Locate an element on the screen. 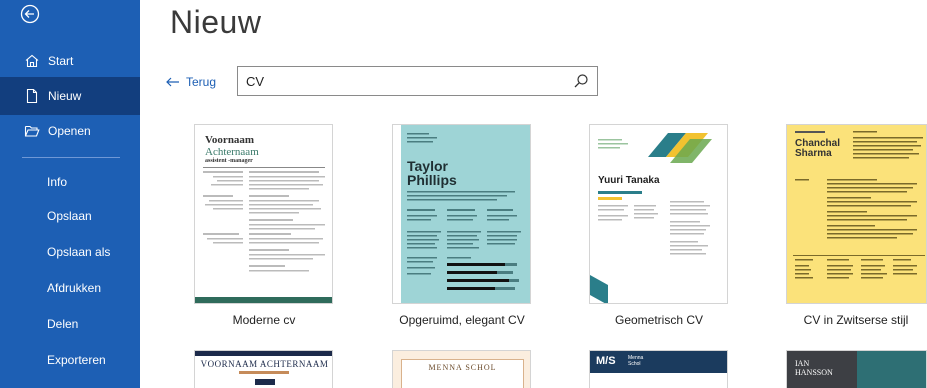  thumb-name-line1: Taylor is located at coordinates (427, 166).